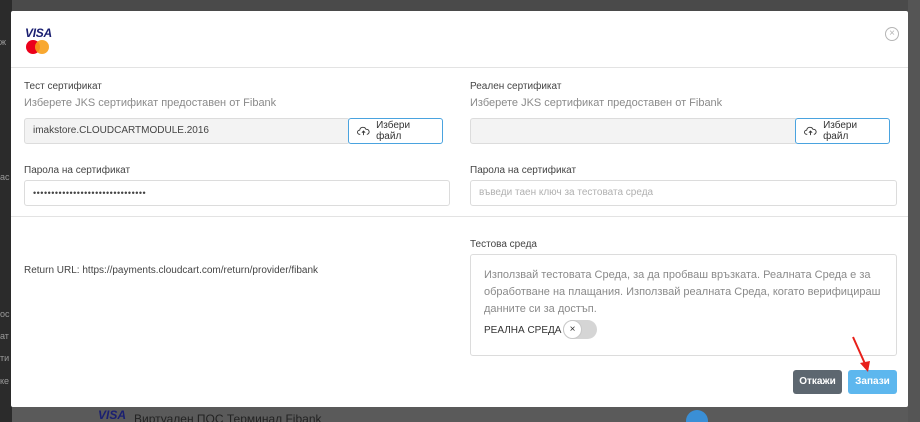 The height and width of the screenshot is (422, 920). I want to click on modal-header: VISA ×, so click(459, 39).